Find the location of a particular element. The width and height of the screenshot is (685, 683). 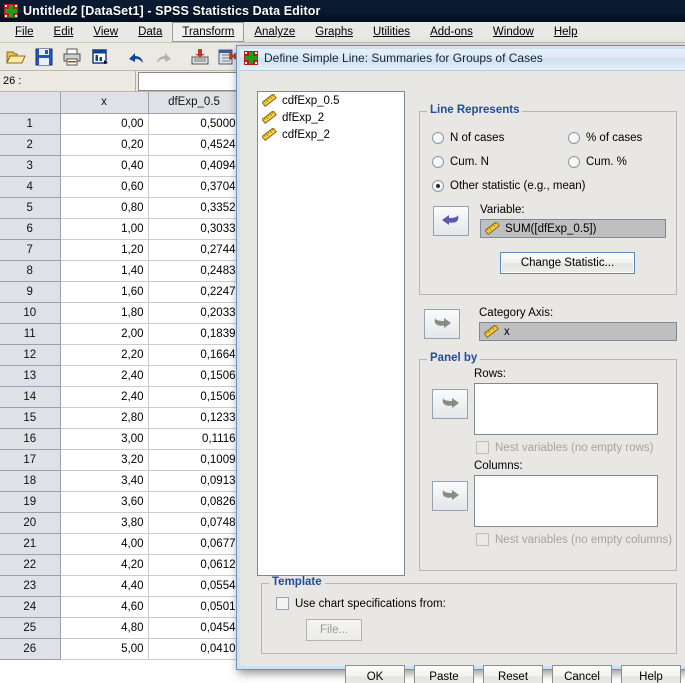

variable-field: SUM([dfExp_0.5]) is located at coordinates (573, 228).